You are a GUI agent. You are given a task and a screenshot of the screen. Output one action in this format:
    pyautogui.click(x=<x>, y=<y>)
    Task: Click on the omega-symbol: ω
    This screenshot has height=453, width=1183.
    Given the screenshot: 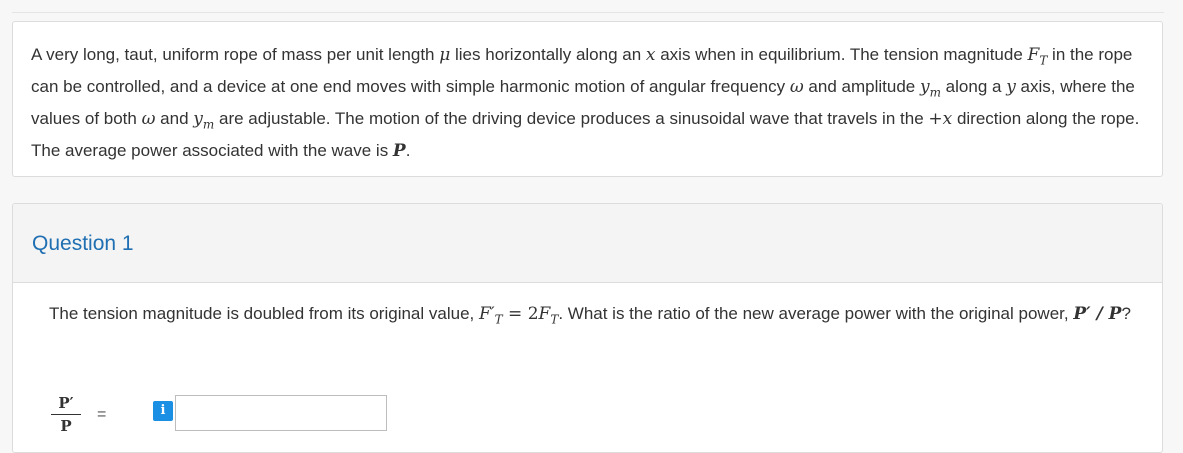 What is the action you would take?
    pyautogui.click(x=796, y=86)
    